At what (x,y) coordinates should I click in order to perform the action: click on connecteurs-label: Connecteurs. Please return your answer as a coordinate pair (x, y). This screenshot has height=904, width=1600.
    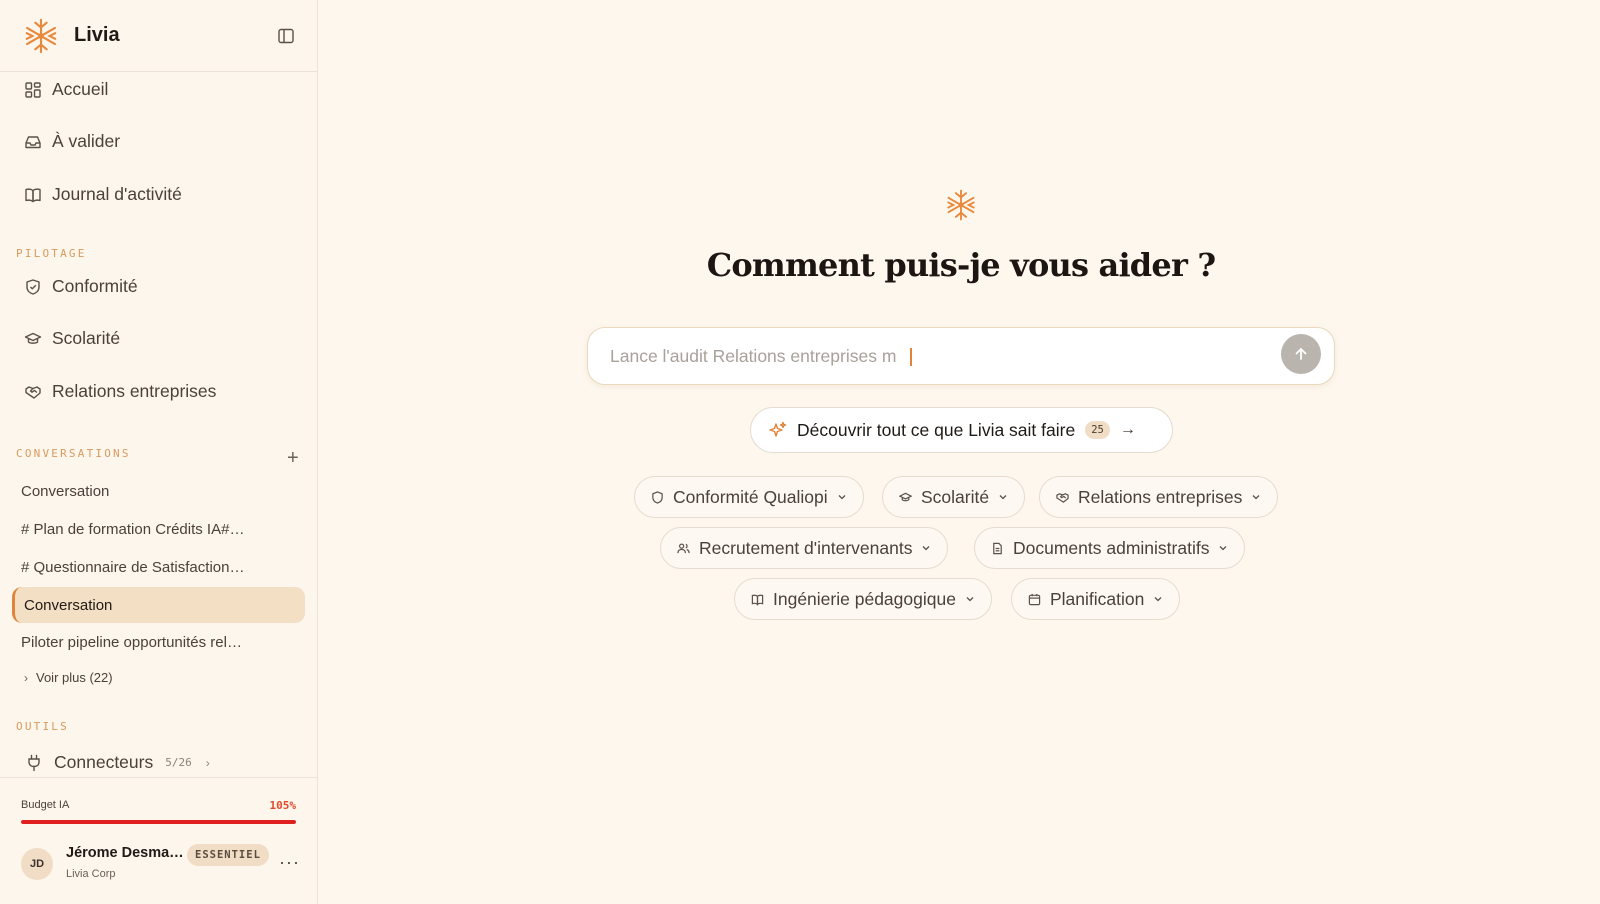
    Looking at the image, I should click on (104, 762).